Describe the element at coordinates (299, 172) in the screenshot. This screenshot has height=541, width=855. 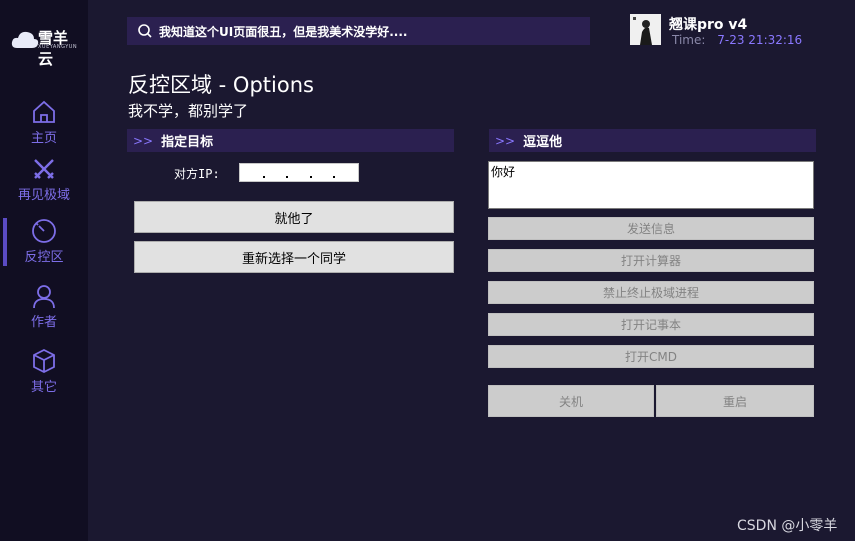
I see `ip-input` at that location.